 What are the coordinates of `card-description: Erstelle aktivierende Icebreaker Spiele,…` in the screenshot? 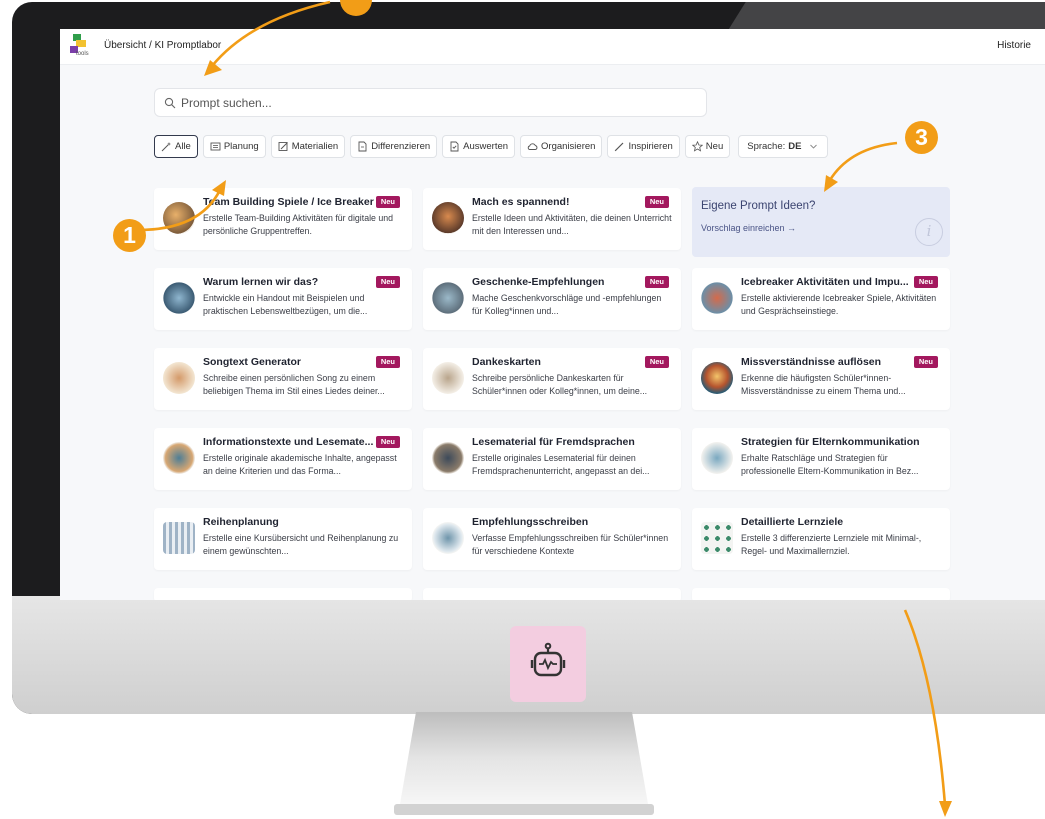 It's located at (839, 304).